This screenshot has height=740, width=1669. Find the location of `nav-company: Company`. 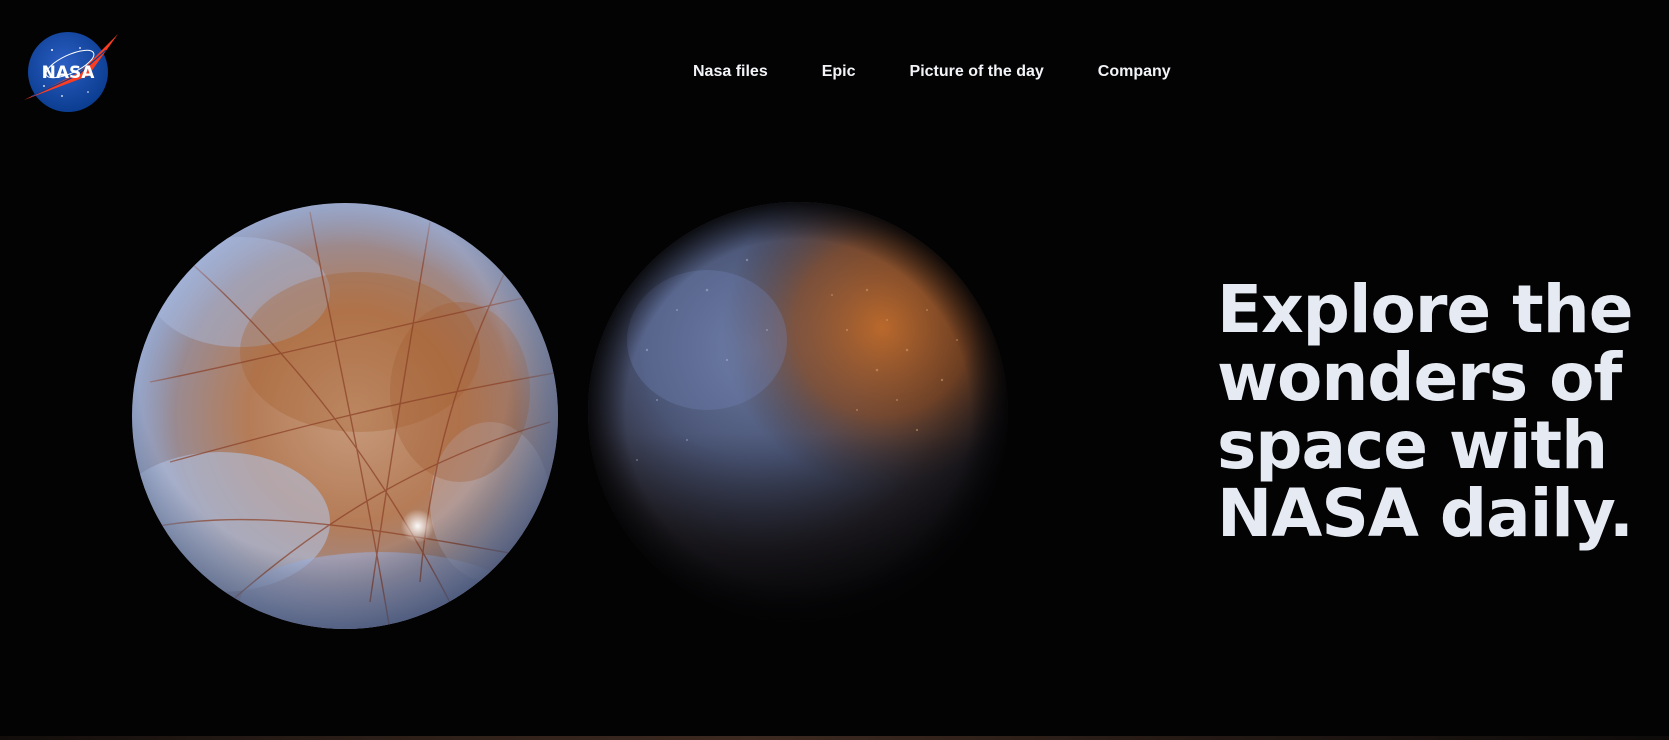

nav-company: Company is located at coordinates (1134, 72).